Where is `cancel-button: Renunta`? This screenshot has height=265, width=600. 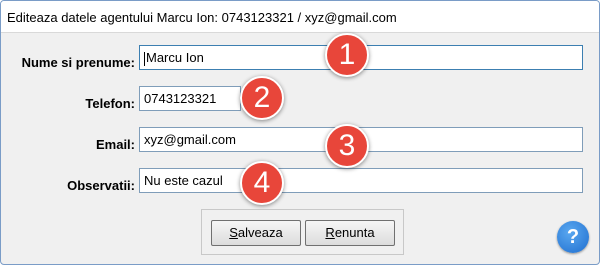 cancel-button: Renunta is located at coordinates (350, 233).